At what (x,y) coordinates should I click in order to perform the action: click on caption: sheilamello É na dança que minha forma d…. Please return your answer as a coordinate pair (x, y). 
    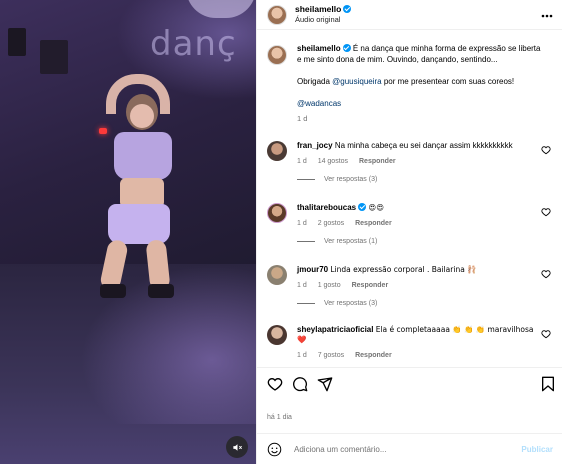
    Looking at the image, I should click on (412, 83).